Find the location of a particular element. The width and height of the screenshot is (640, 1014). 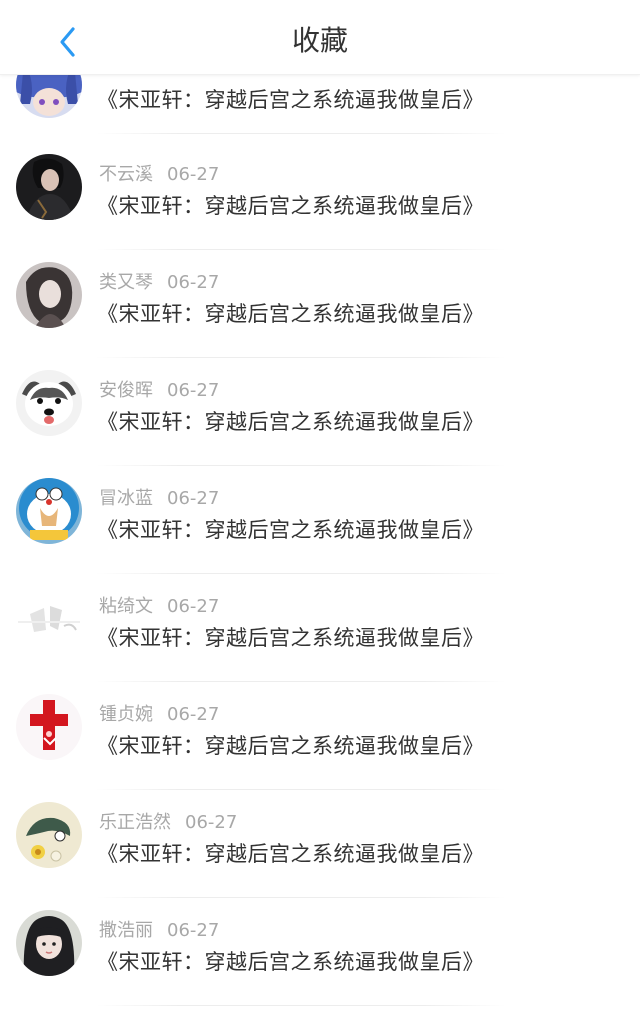

list-item: 乐正浩然 06-27 《宋亚轩：穿越后宫之系统逼我做皇后》 is located at coordinates (320, 856).